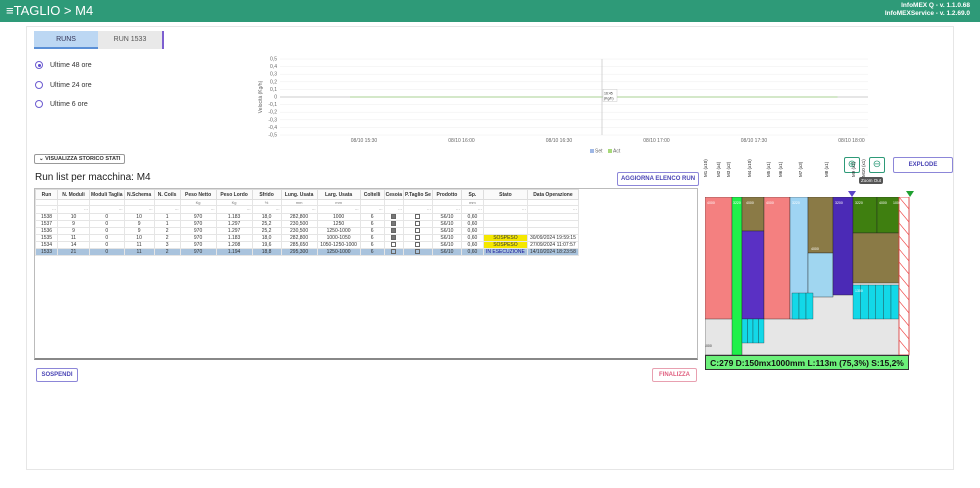 The height and width of the screenshot is (488, 980). What do you see at coordinates (63, 85) in the screenshot?
I see `radio-24h: Ultime 24 ore` at bounding box center [63, 85].